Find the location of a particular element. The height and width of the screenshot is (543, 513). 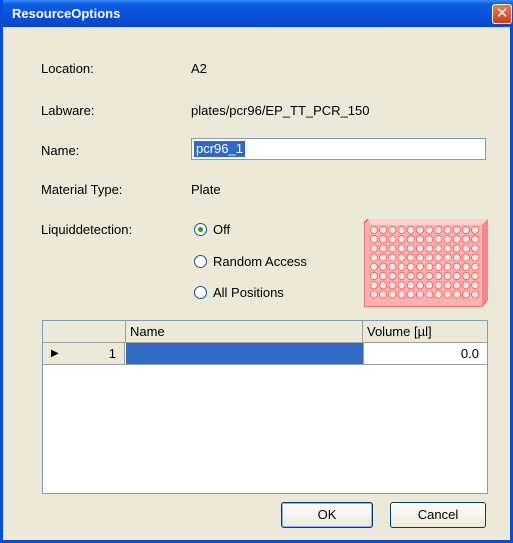

radio-all-positions: All Positions is located at coordinates (239, 292).